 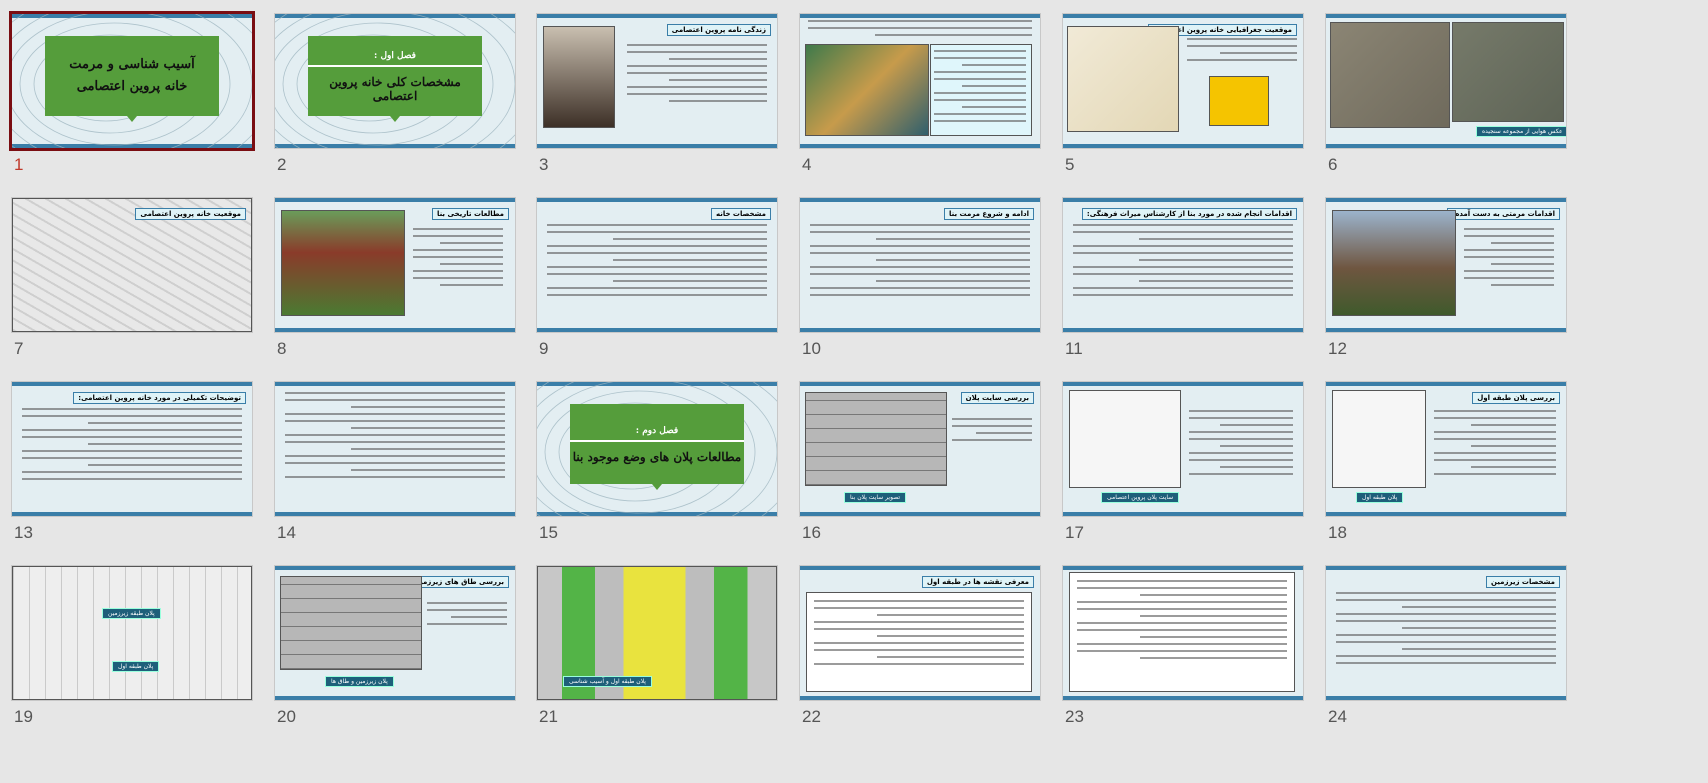 I want to click on slide-thumbnail-2: فصل اول : مشخصات کلی خانه پروین اعتصامی 2, so click(x=395, y=111).